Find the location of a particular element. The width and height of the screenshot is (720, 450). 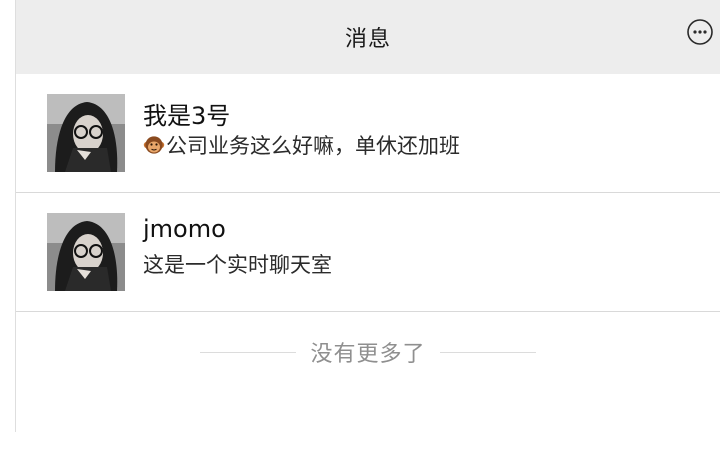

chat-message-text: 这是一个实时聊天室 is located at coordinates (237, 265).